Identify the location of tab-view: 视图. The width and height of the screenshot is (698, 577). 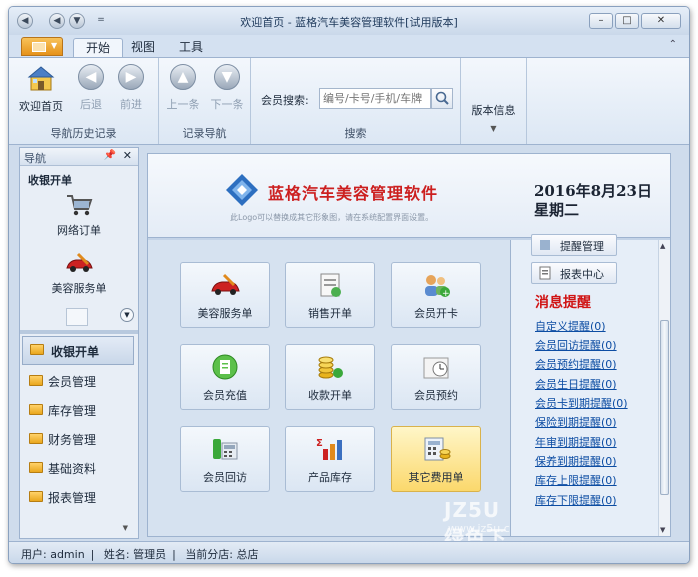
(143, 47).